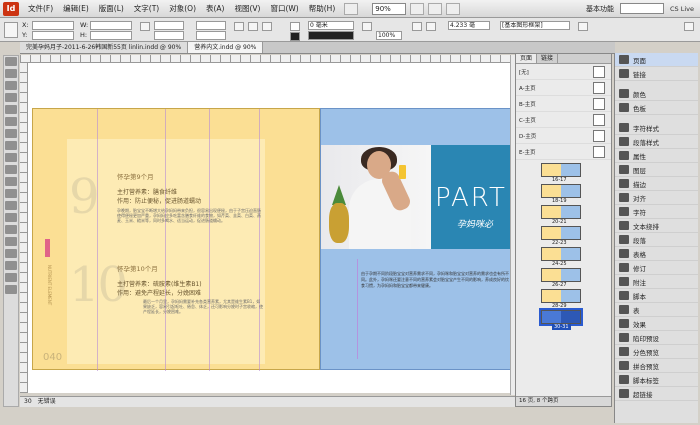 Image resolution: width=700 pixels, height=425 pixels. I want to click on rectangle-tool-icon, so click(11, 169).